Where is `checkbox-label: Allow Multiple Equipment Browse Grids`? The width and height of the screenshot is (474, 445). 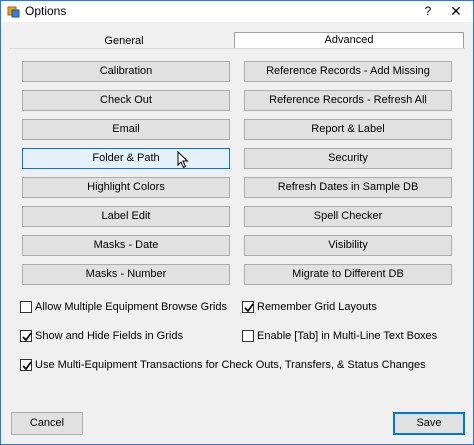
checkbox-label: Allow Multiple Equipment Browse Grids is located at coordinates (131, 307).